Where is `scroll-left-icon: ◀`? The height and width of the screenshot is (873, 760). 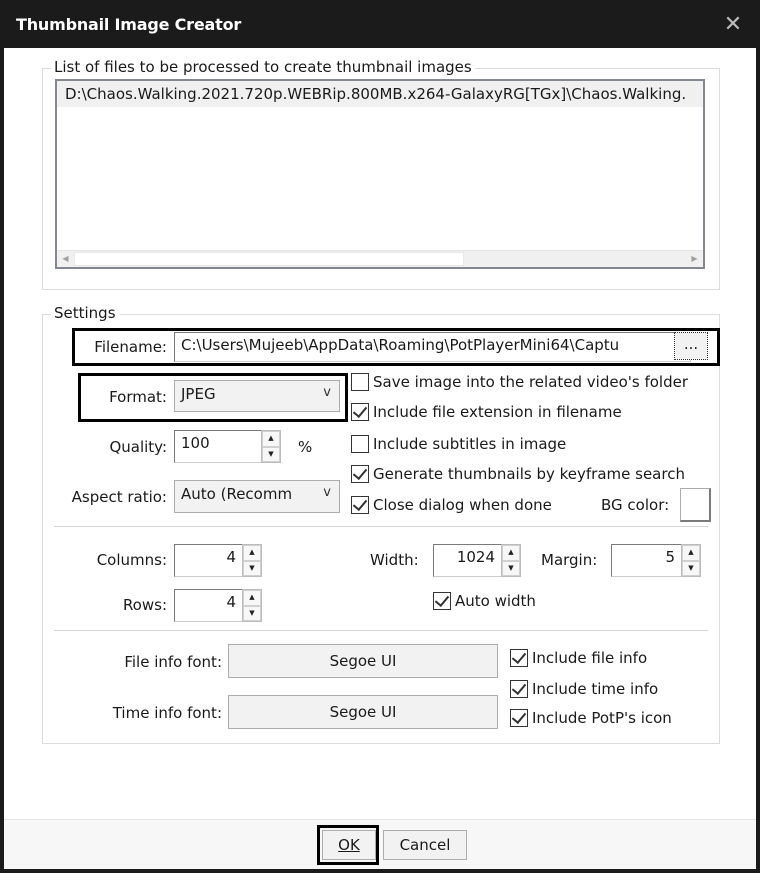
scroll-left-icon: ◀ is located at coordinates (65, 259).